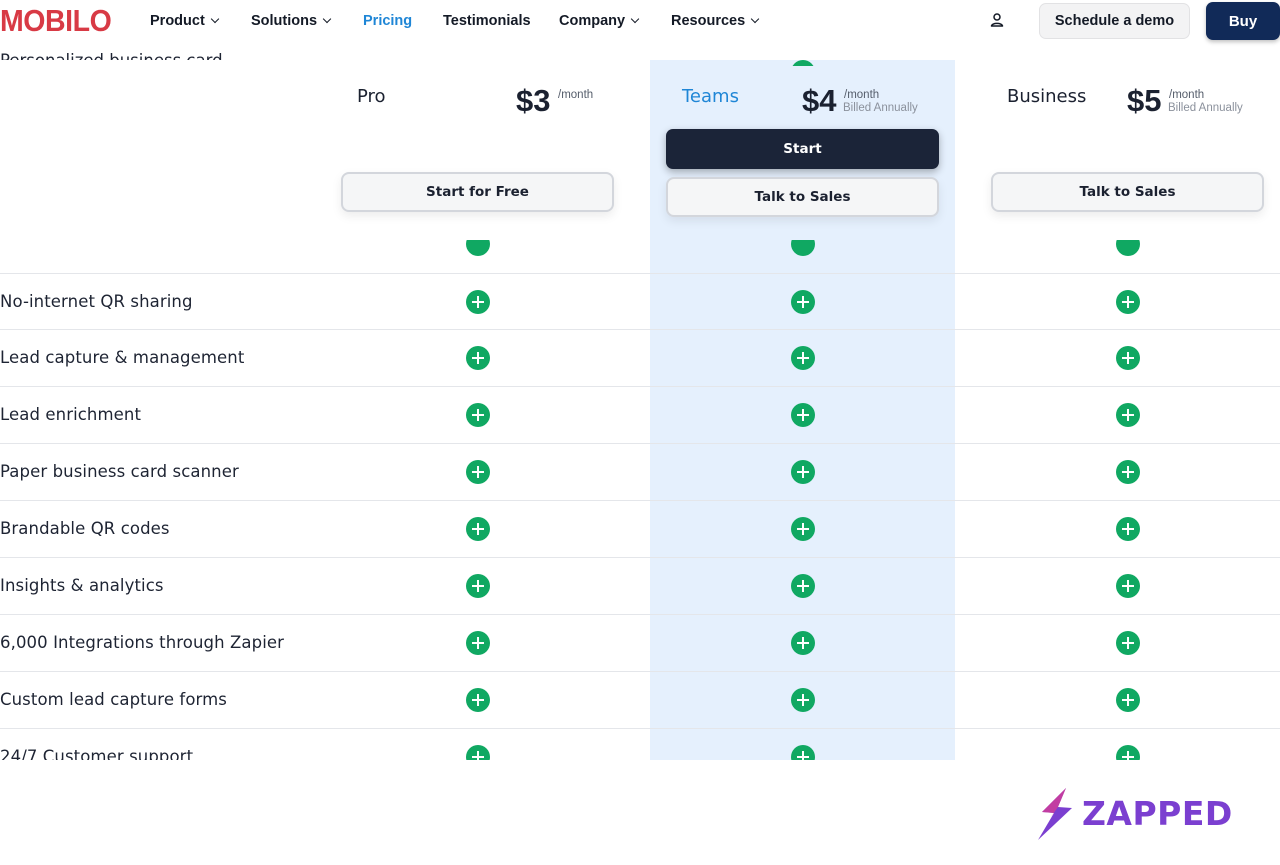 Image resolution: width=1280 pixels, height=865 pixels. Describe the element at coordinates (640, 301) in the screenshot. I see `feature-row: No-internet QR sharing` at that location.